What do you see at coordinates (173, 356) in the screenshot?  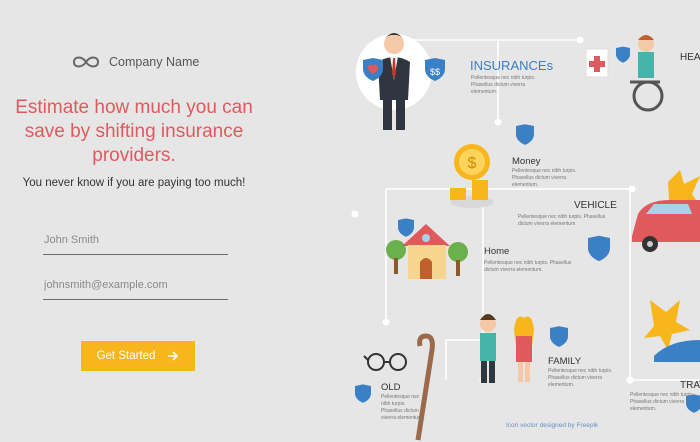 I see `arrow-right-icon` at bounding box center [173, 356].